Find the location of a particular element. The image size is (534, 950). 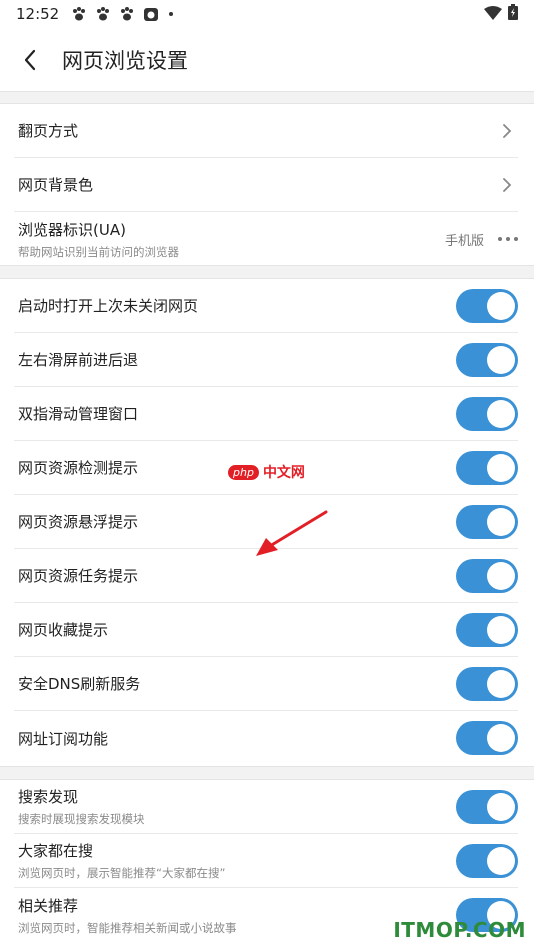

resource-float-hint-item: 网页资源悬浮提示 is located at coordinates (266, 522).